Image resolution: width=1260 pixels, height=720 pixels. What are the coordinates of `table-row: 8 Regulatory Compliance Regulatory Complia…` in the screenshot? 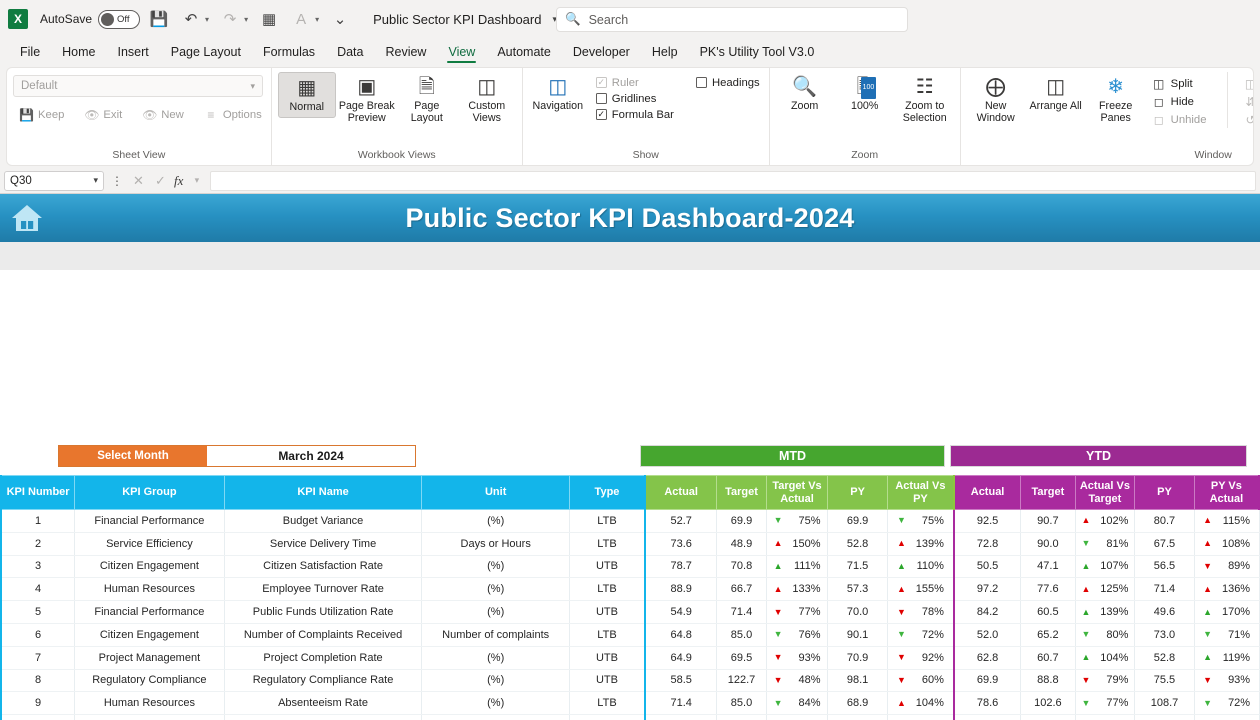 It's located at (630, 681).